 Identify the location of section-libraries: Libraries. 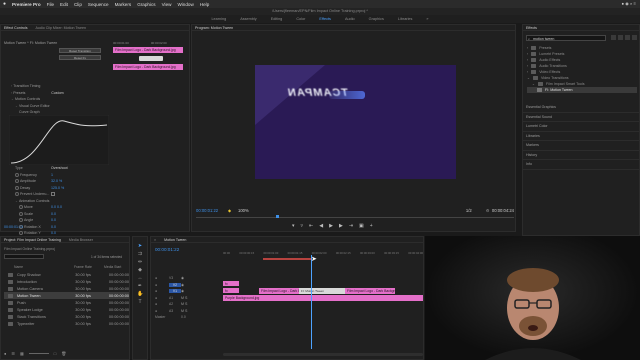
(581, 136).